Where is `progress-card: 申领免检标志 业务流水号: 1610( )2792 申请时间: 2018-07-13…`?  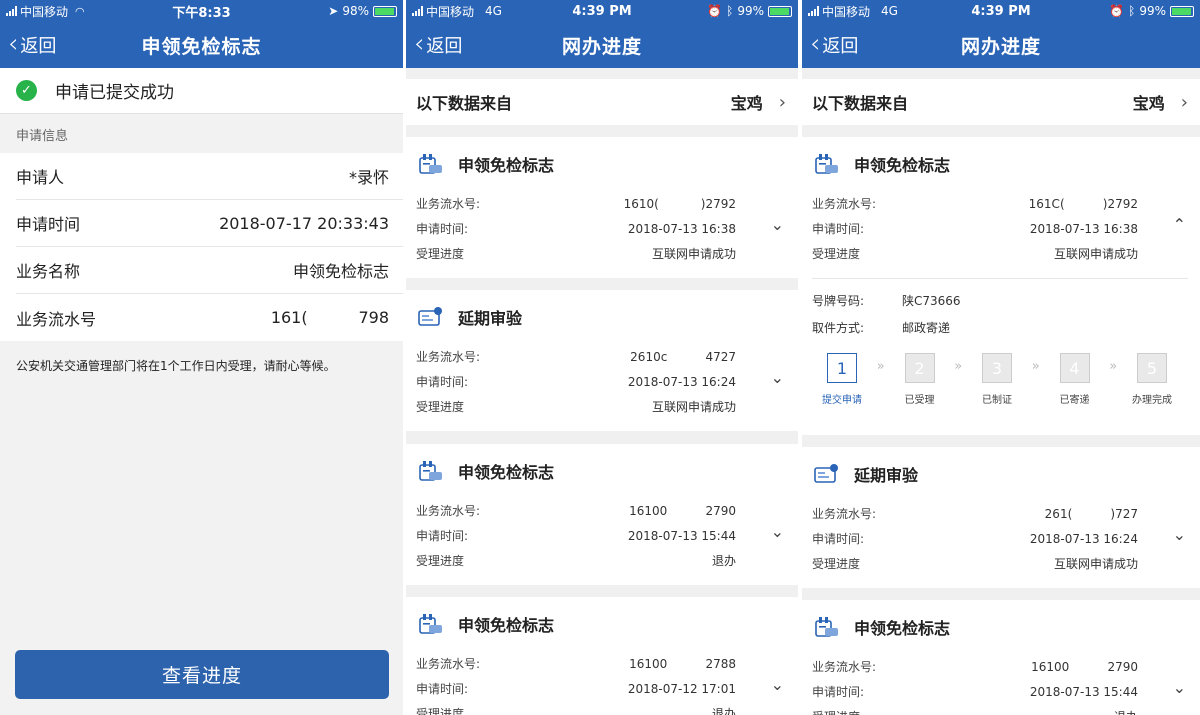 progress-card: 申领免检标志 业务流水号: 1610( )2792 申请时间: 2018-07-13… is located at coordinates (602, 207).